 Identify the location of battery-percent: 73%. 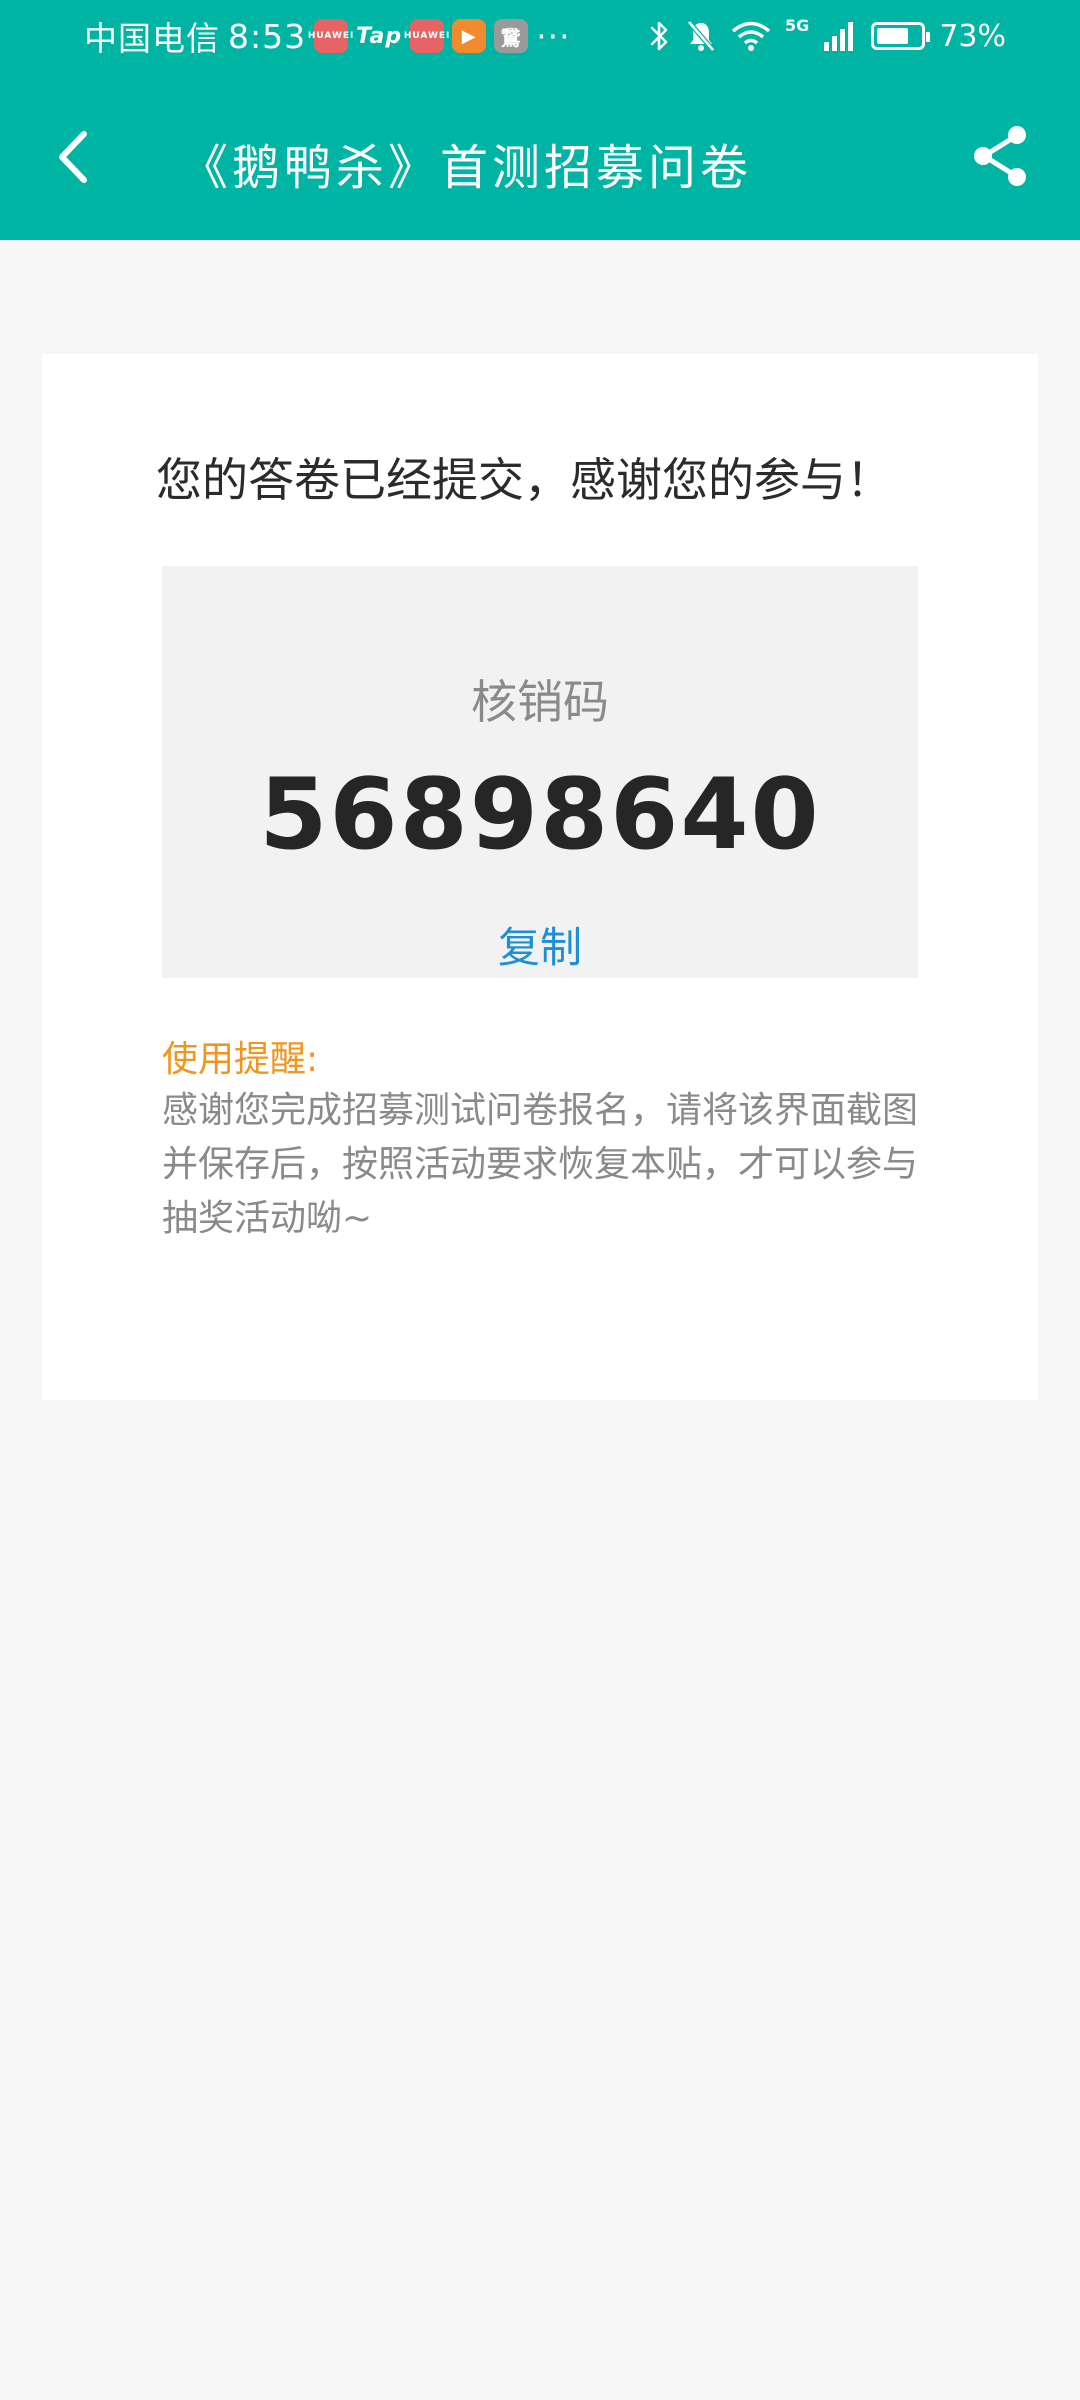
(972, 36).